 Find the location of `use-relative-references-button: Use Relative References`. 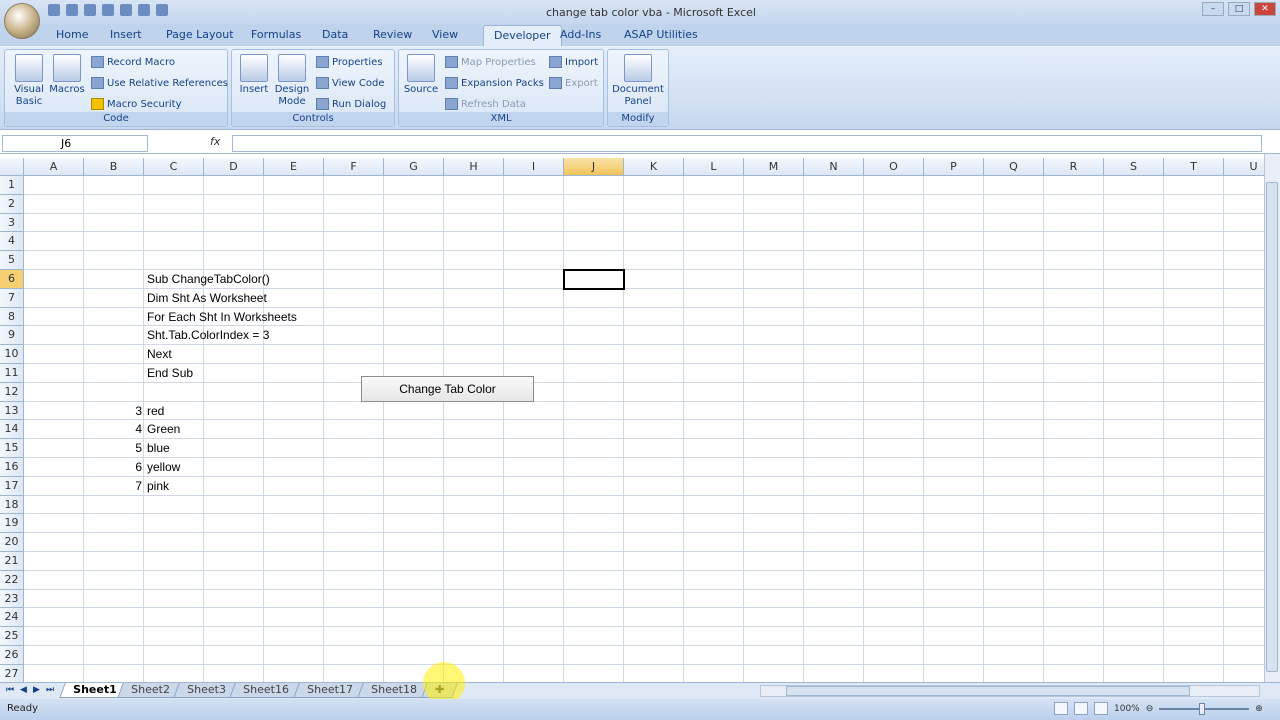

use-relative-references-button: Use Relative References is located at coordinates (159, 83).